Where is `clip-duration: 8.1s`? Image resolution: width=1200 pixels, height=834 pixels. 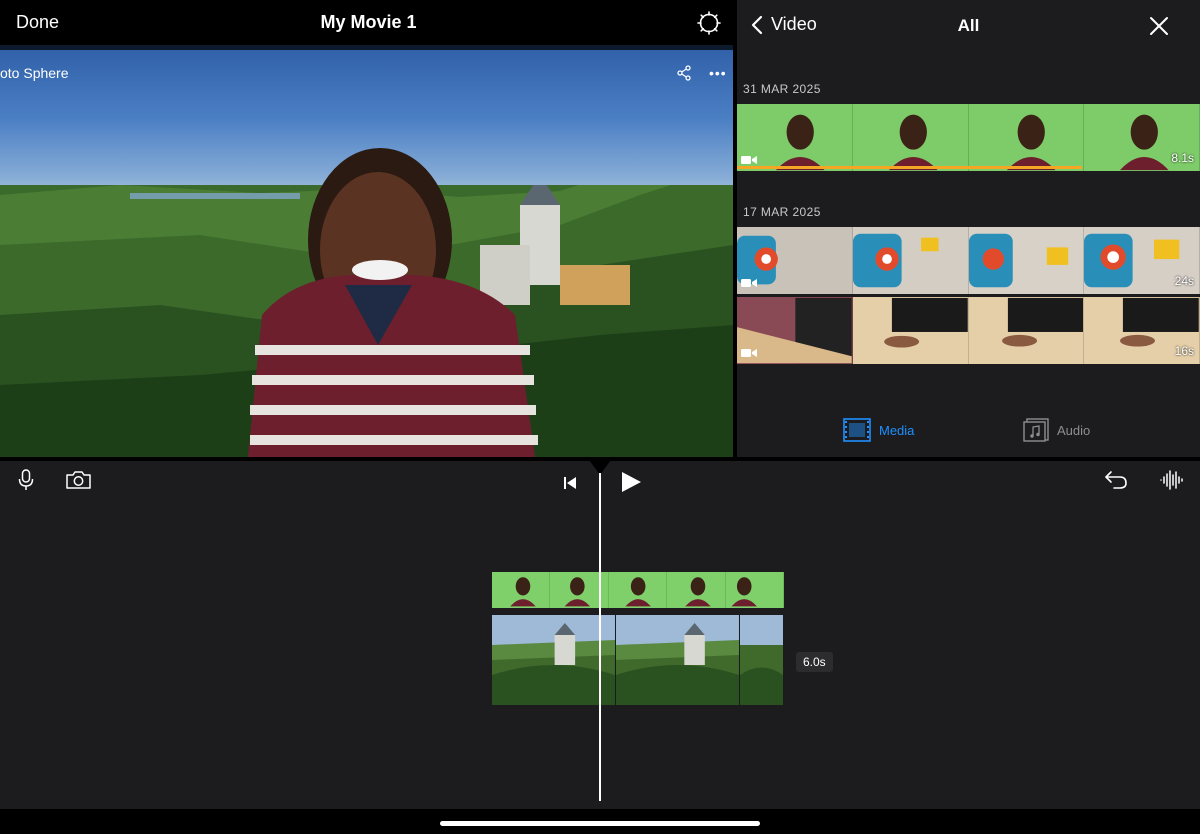
clip-duration: 8.1s is located at coordinates (1182, 158).